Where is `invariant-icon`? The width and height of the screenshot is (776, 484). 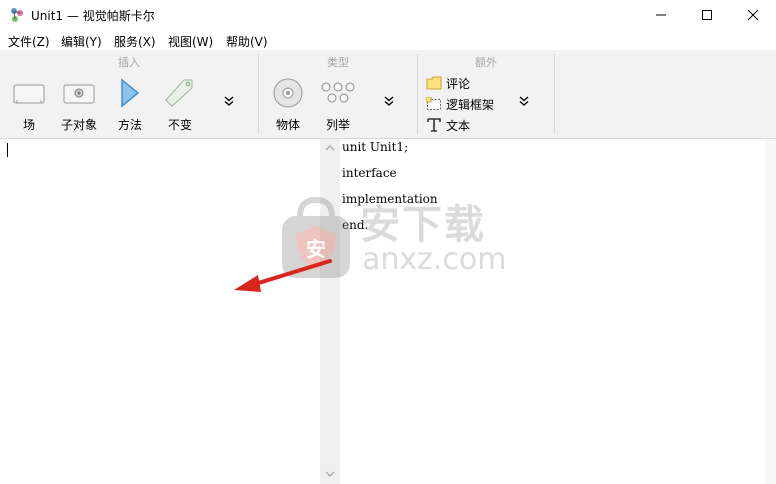 invariant-icon is located at coordinates (179, 93).